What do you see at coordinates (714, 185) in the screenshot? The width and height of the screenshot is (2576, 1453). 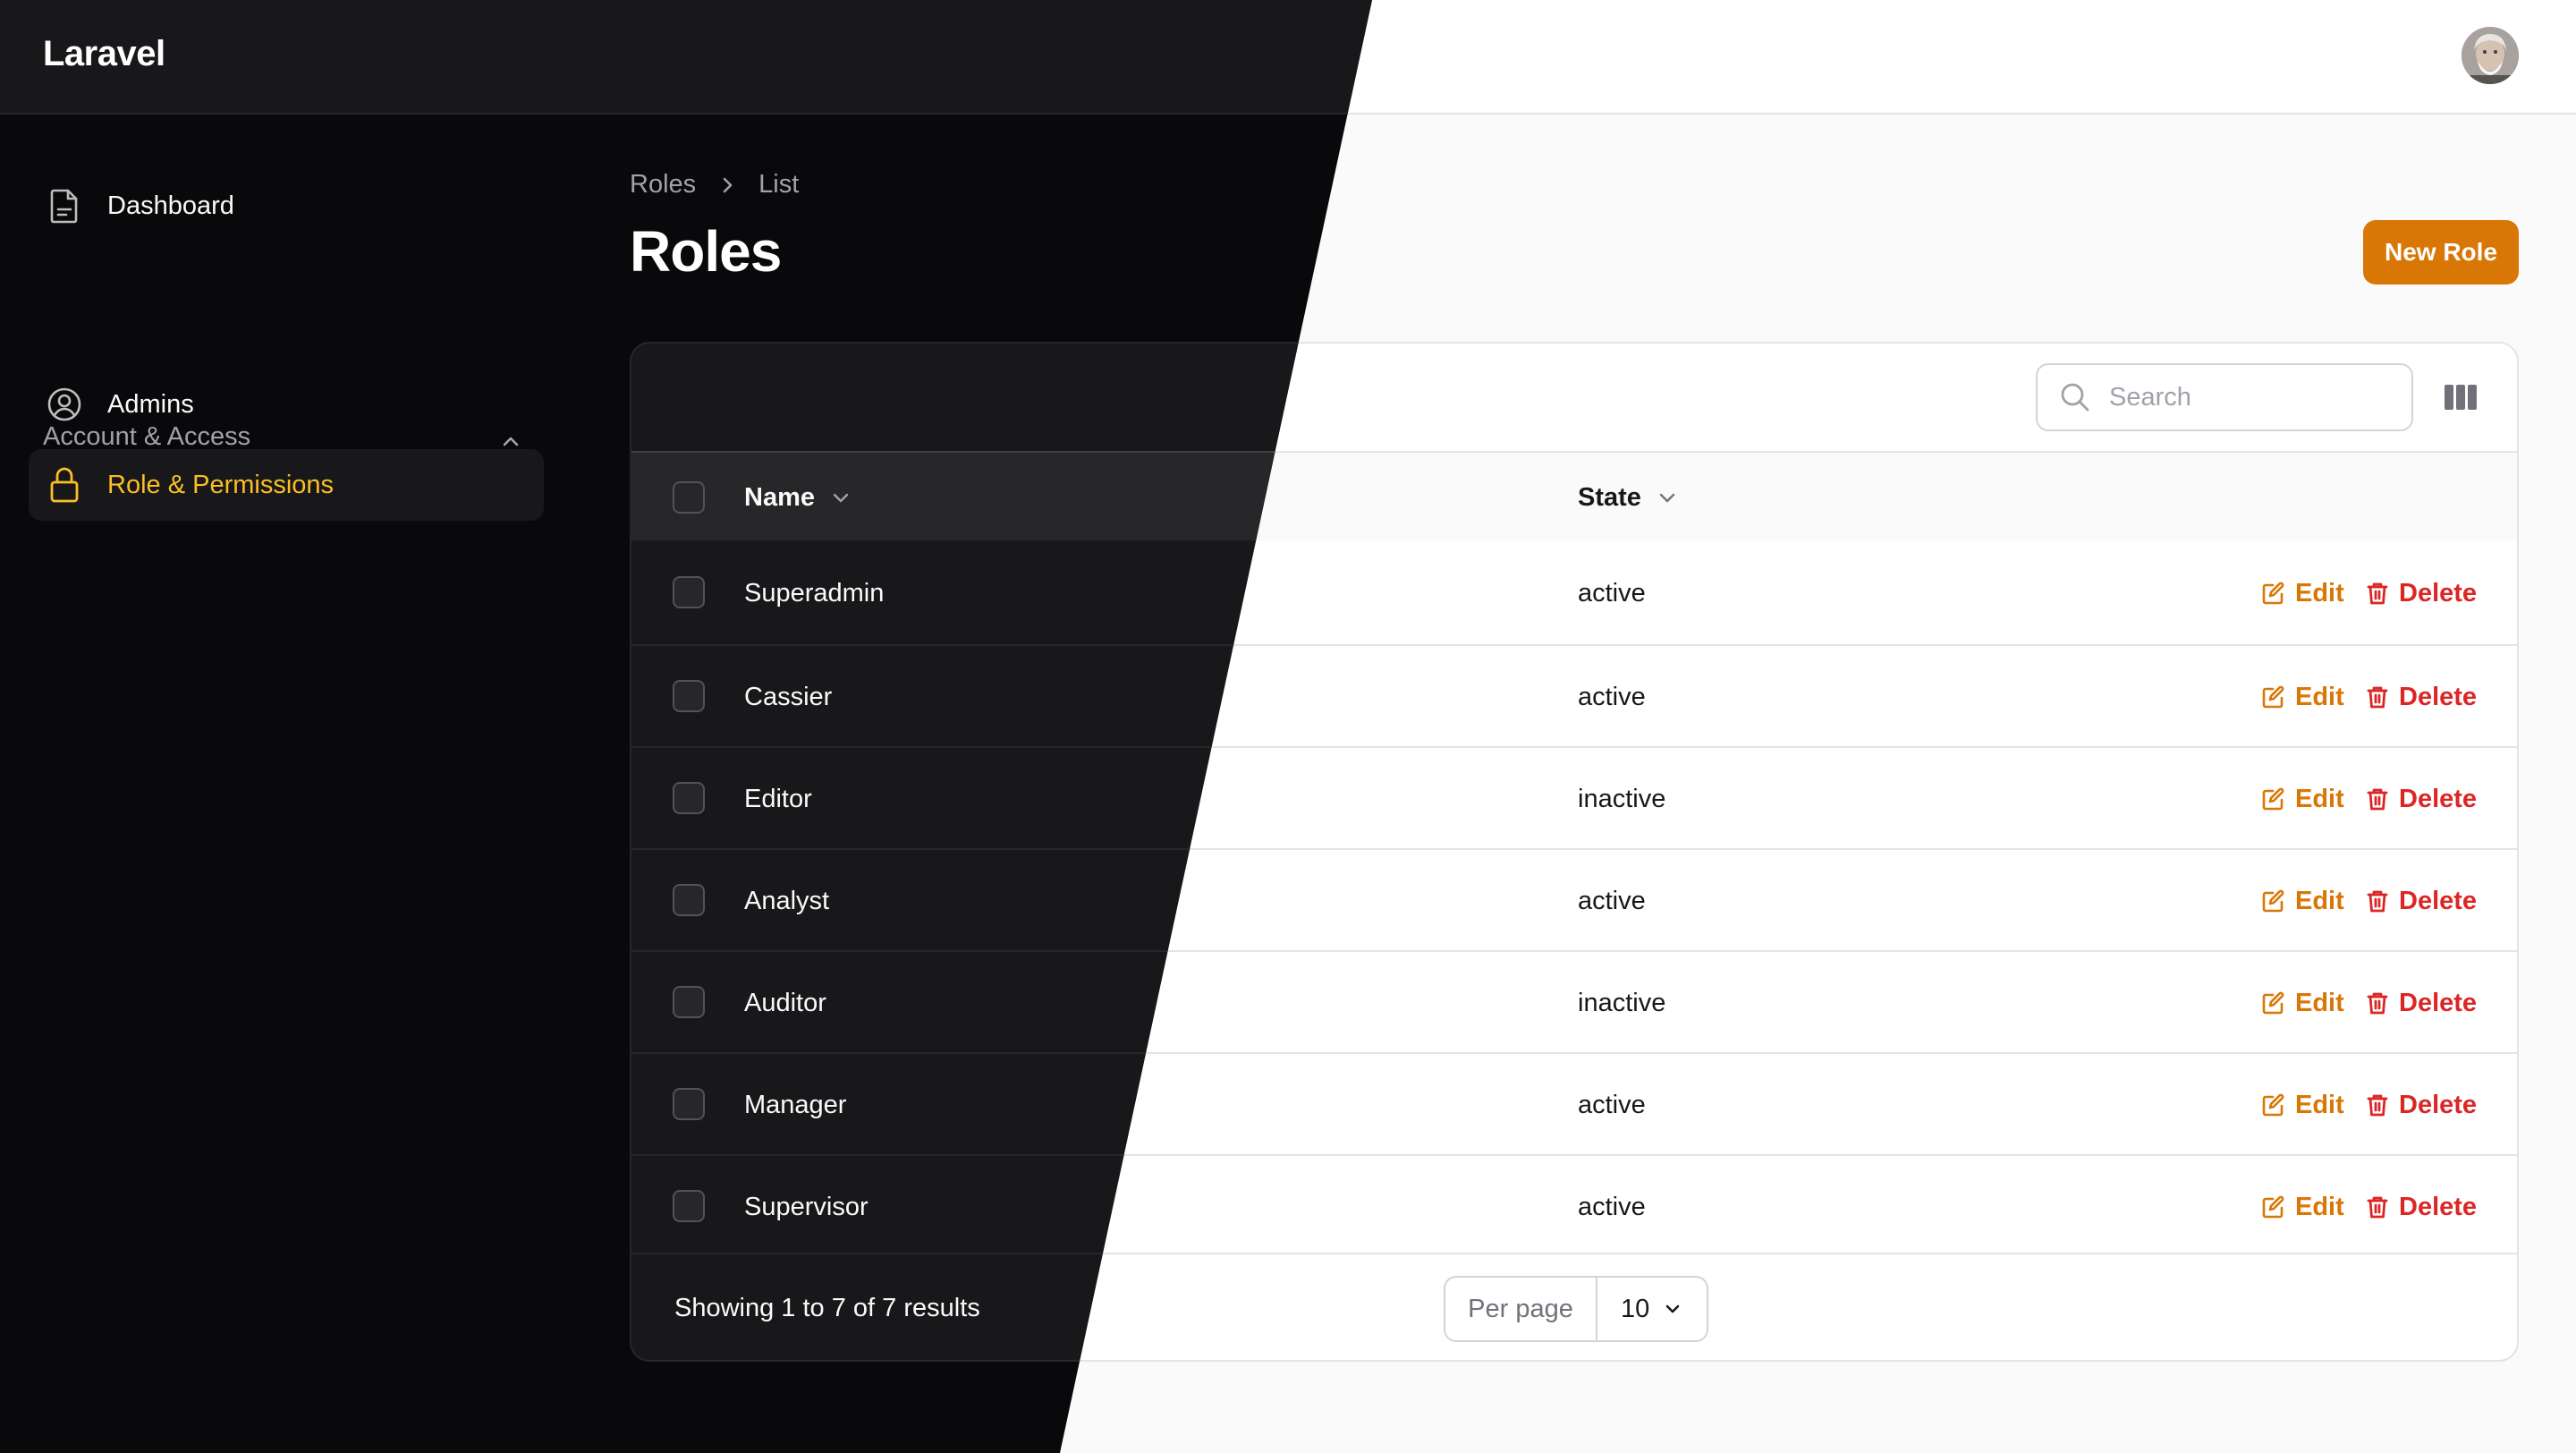 I see `breadcrumb: Roles List` at bounding box center [714, 185].